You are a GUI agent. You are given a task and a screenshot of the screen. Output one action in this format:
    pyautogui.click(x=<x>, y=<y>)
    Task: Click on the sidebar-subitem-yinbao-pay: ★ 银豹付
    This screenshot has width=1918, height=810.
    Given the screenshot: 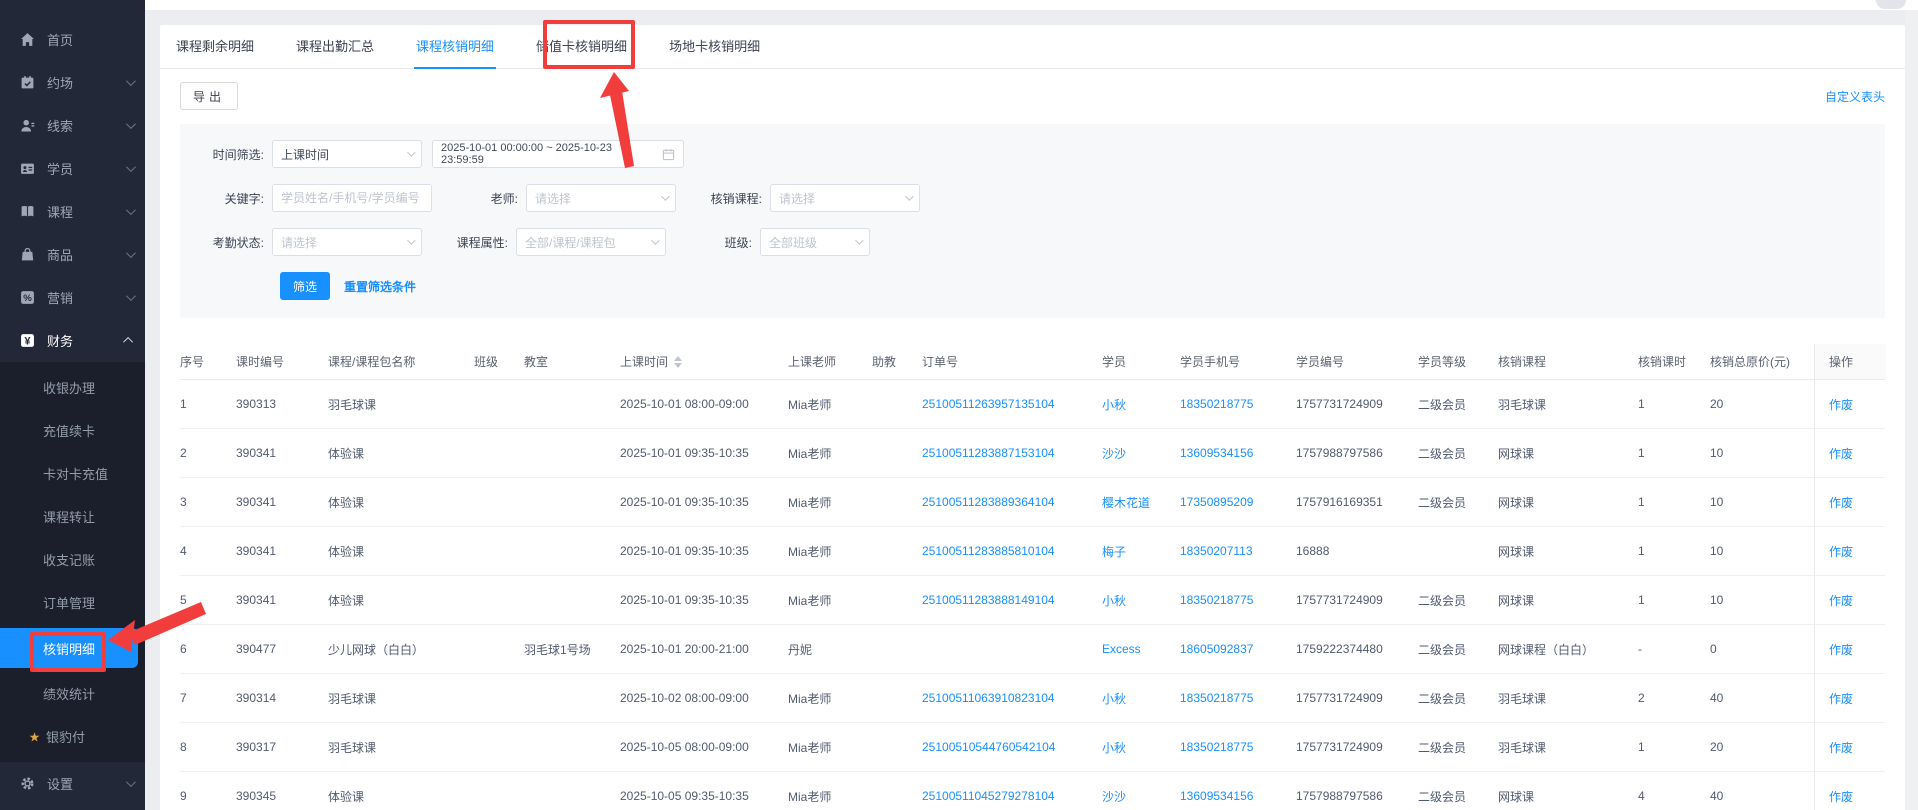 What is the action you would take?
    pyautogui.click(x=72, y=736)
    